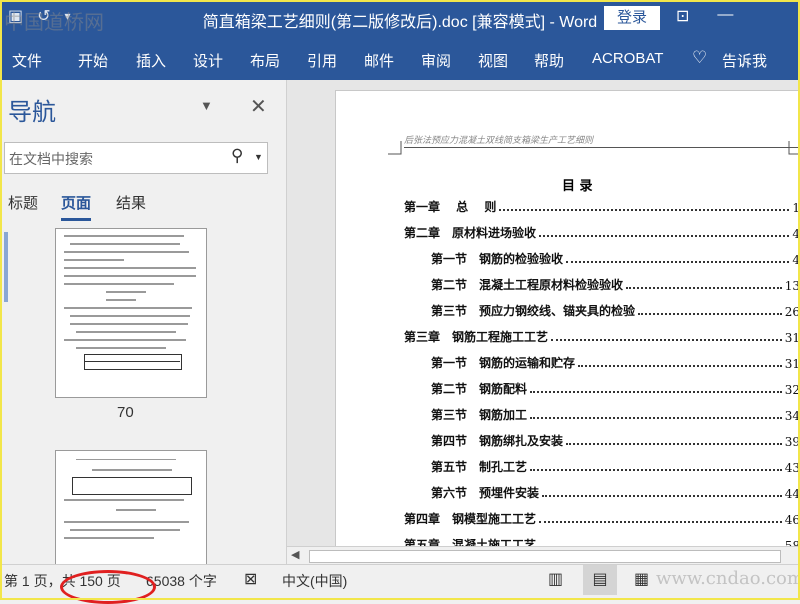 This screenshot has width=800, height=604. What do you see at coordinates (51, 159) in the screenshot?
I see `search-input: 在文档中搜索` at bounding box center [51, 159].